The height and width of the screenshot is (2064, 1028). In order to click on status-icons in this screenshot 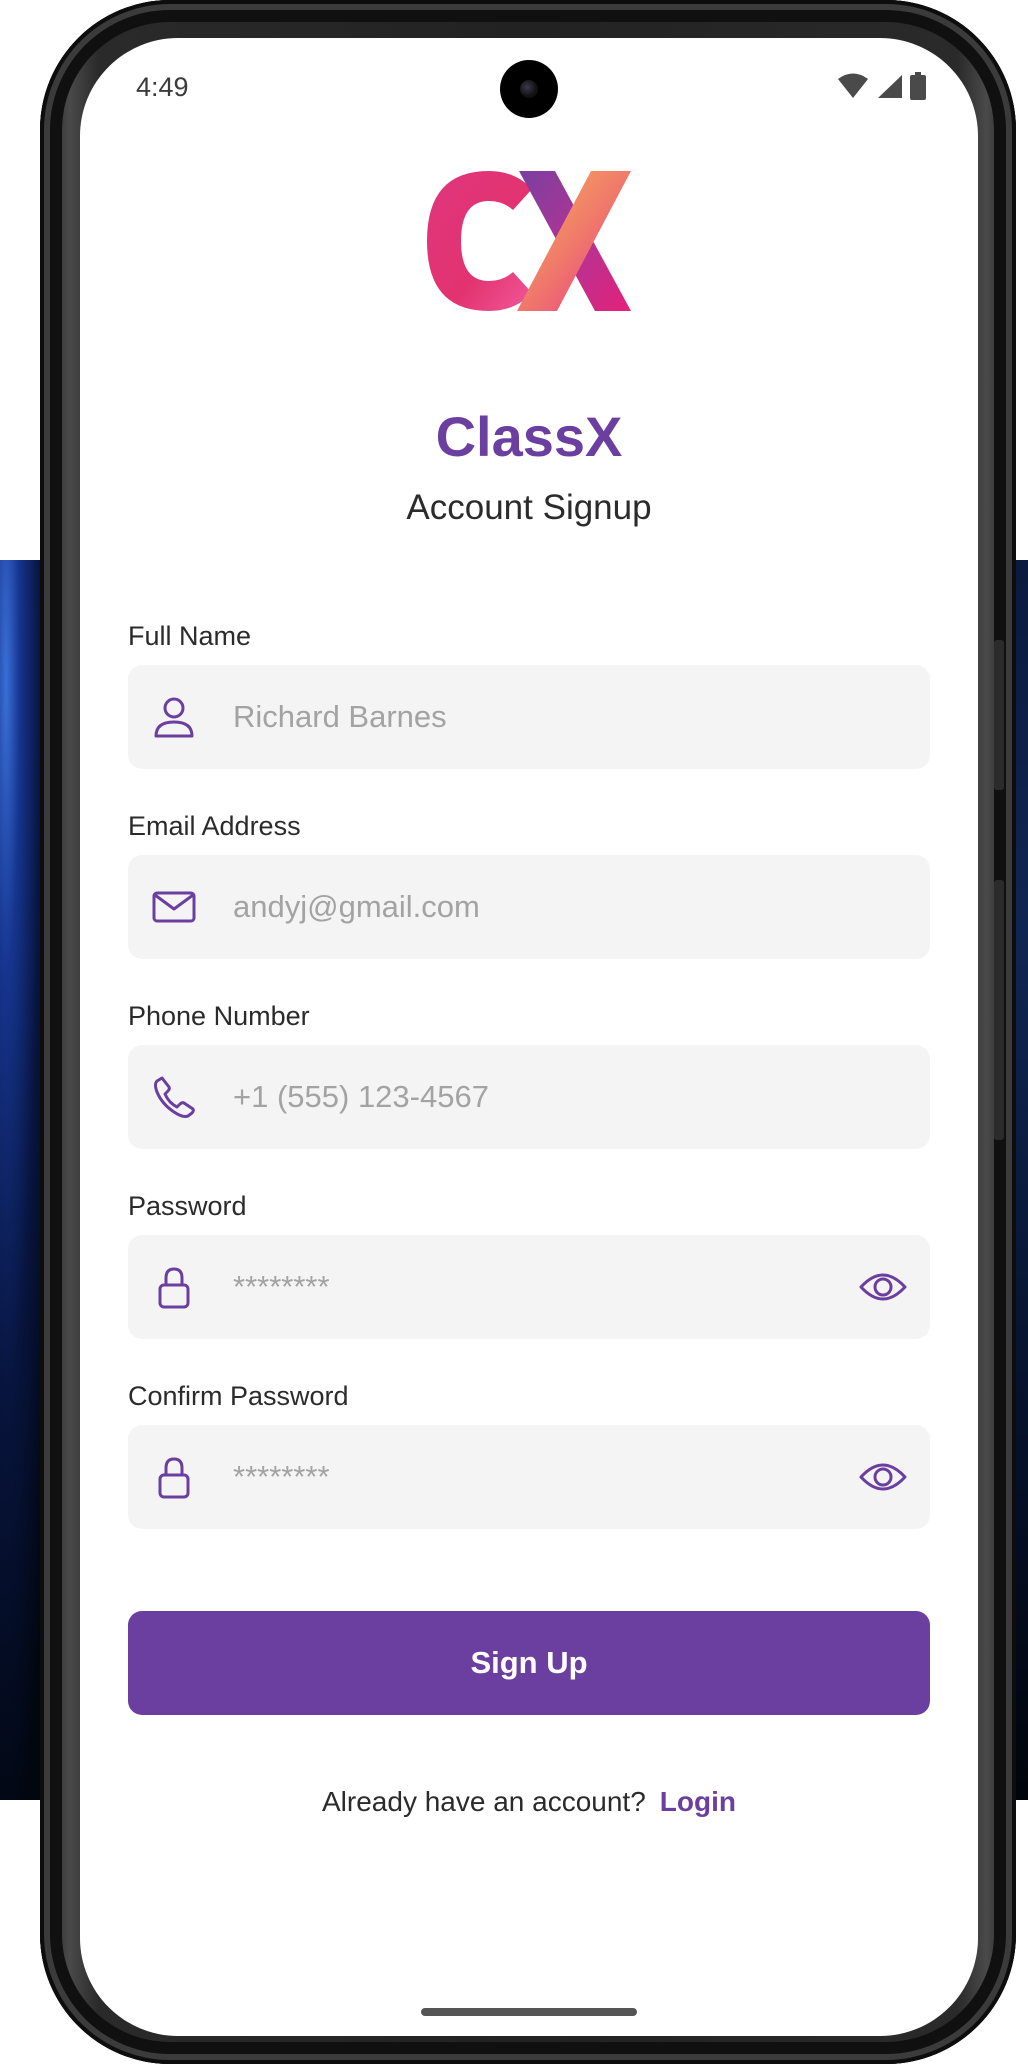, I will do `click(882, 86)`.